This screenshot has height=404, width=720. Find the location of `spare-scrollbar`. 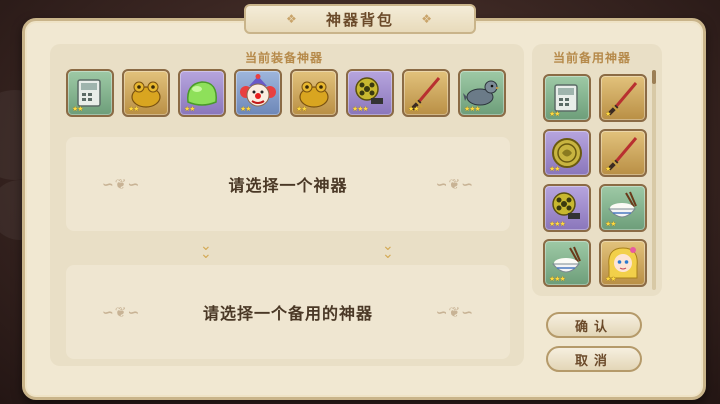

spare-scrollbar is located at coordinates (654, 180).